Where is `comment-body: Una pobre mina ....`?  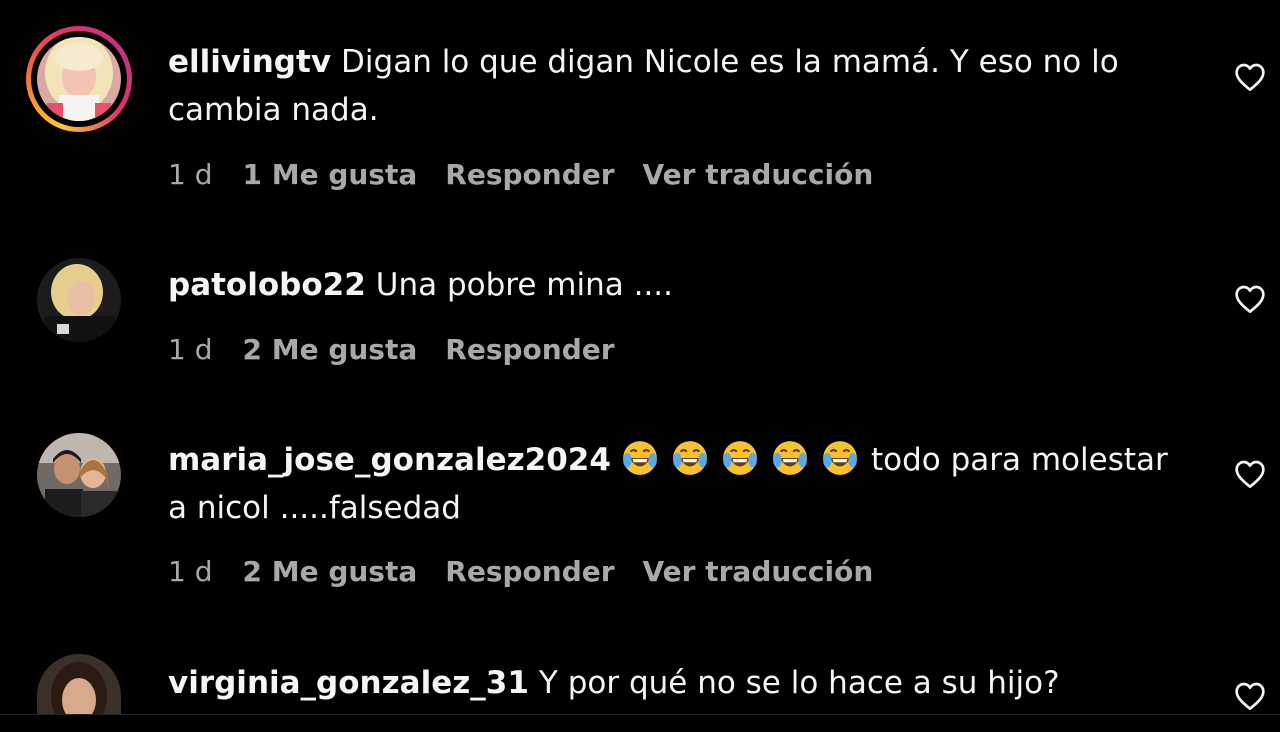 comment-body: Una pobre mina .... is located at coordinates (524, 285).